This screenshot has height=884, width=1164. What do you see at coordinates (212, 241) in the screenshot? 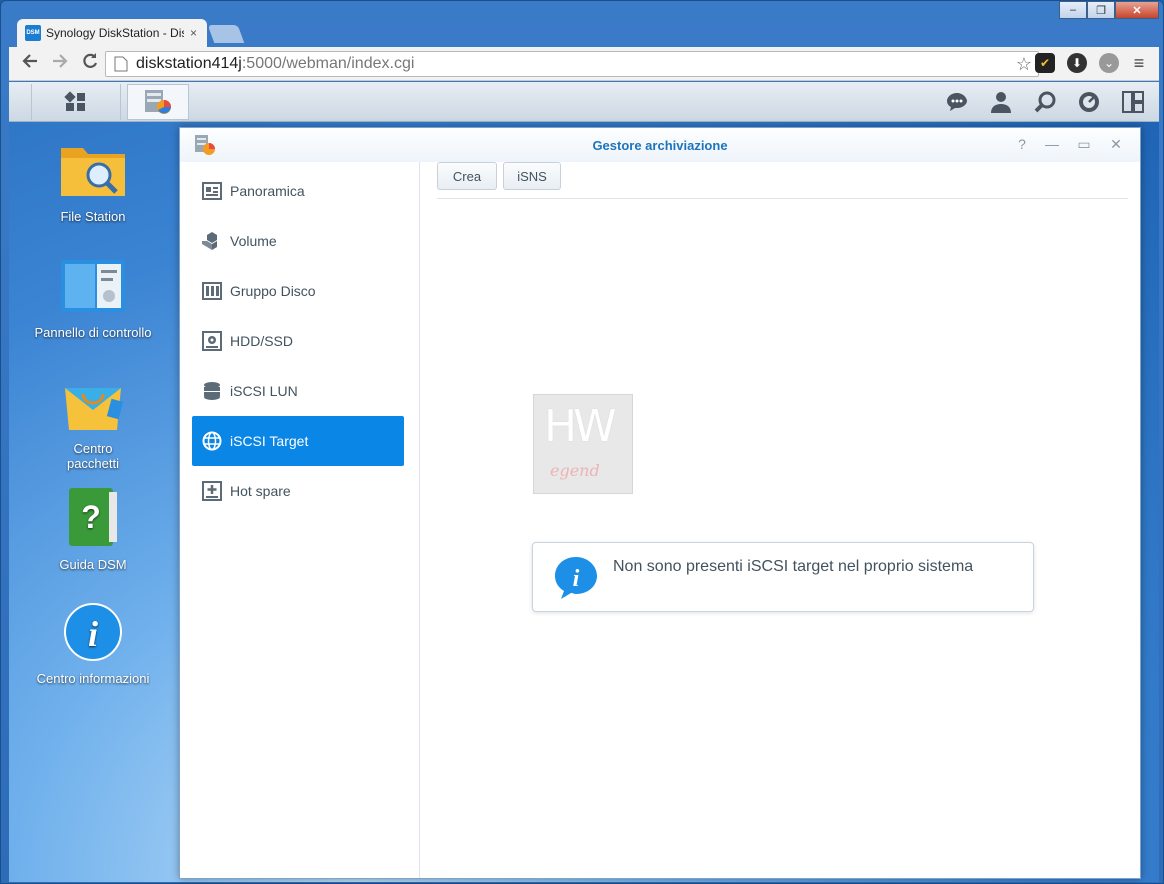
I see `volume-icon` at bounding box center [212, 241].